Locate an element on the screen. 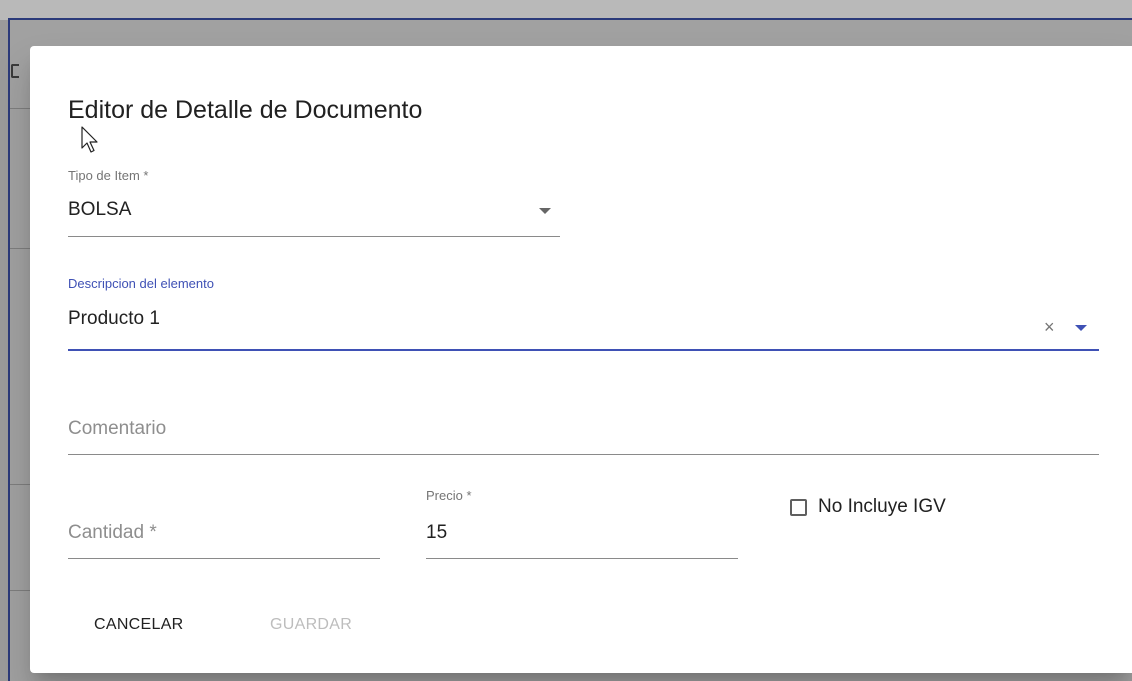 The width and height of the screenshot is (1132, 681). item-type-select: Tipo de Item * BOLSA is located at coordinates (314, 202).